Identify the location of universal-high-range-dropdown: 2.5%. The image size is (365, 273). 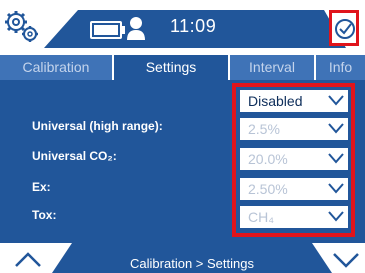
(294, 129).